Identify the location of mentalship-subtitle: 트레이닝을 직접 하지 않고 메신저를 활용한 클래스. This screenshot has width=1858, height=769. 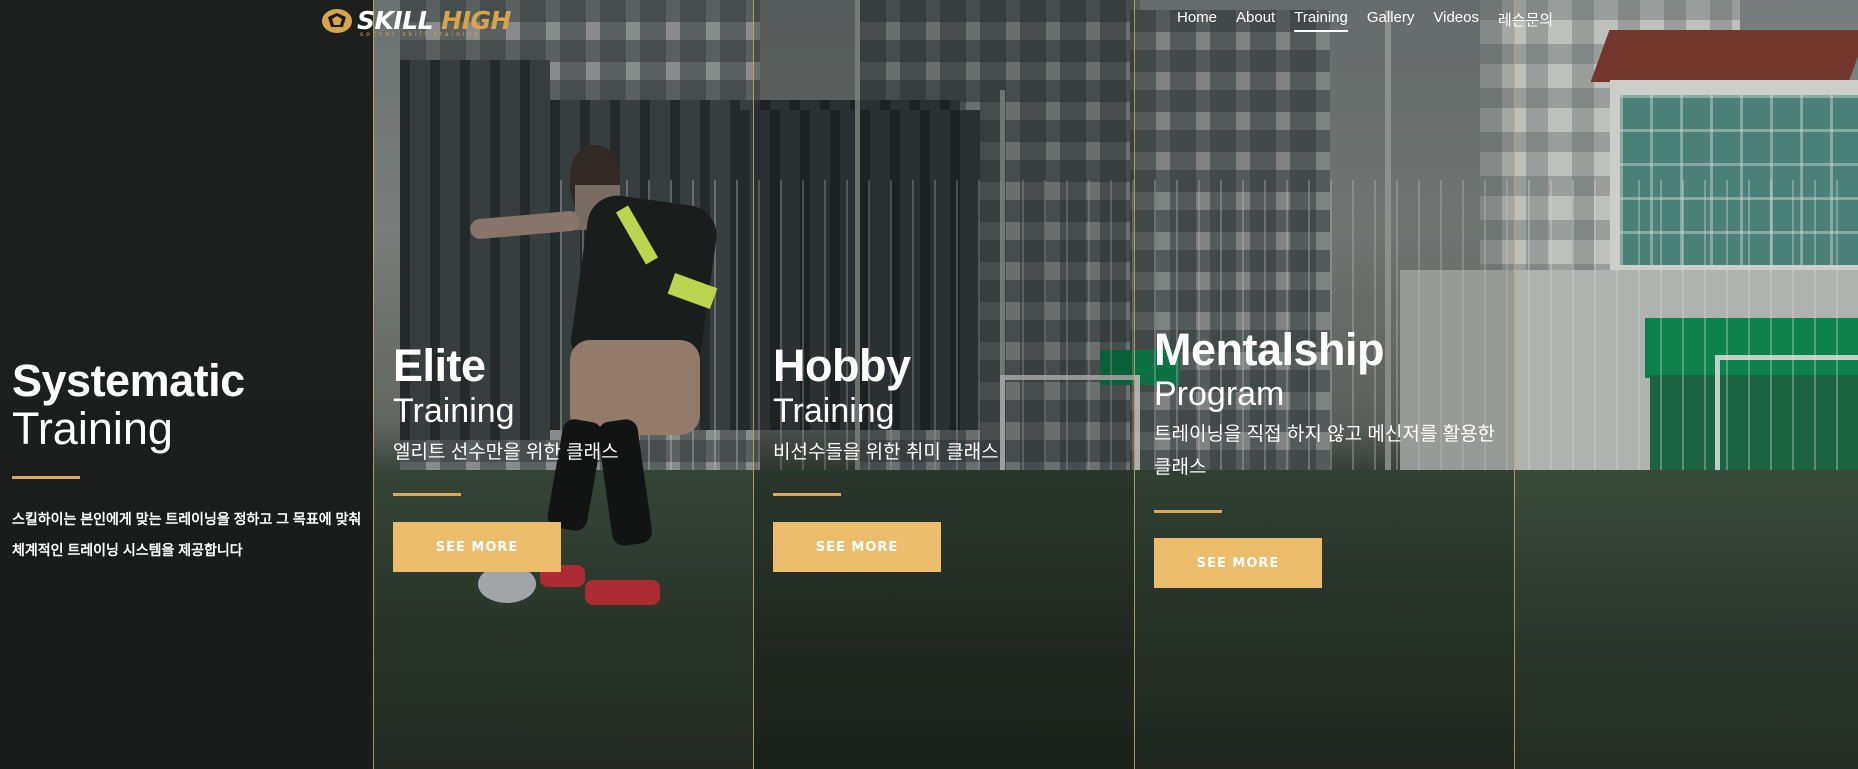
(1325, 451).